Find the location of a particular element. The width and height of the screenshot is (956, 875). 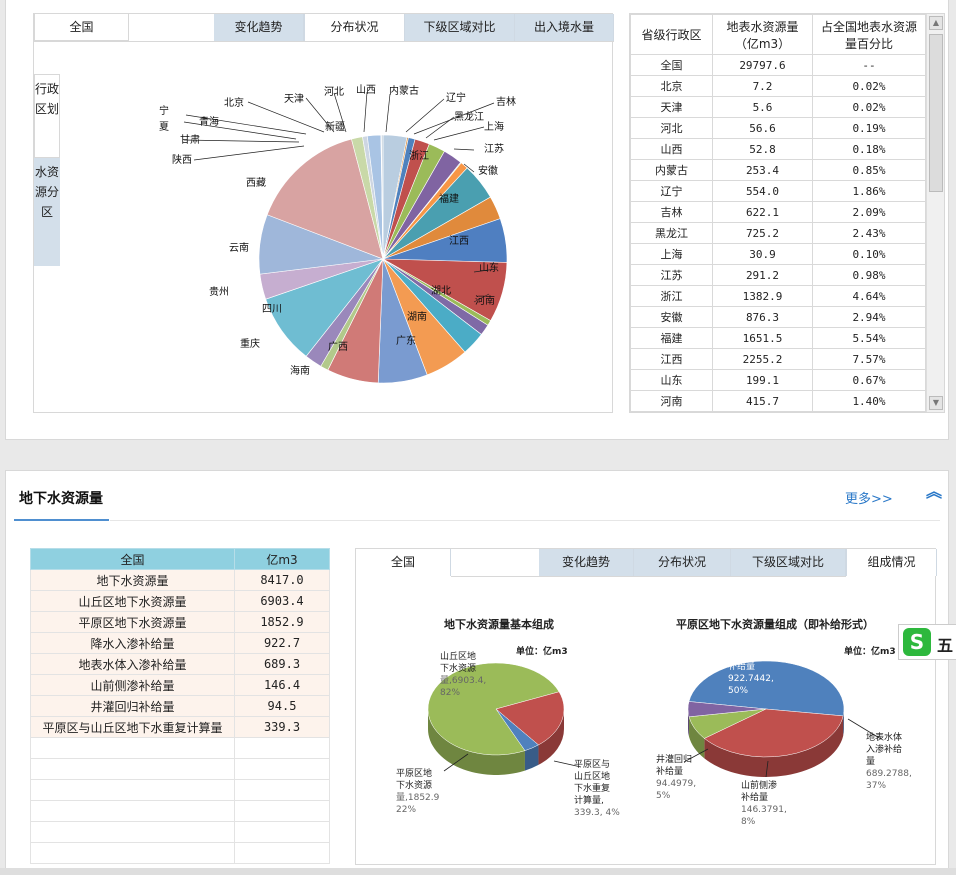

pie-label: 西藏 is located at coordinates (256, 183).